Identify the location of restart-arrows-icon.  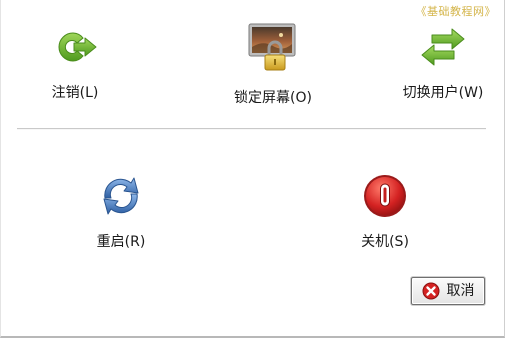
(121, 196).